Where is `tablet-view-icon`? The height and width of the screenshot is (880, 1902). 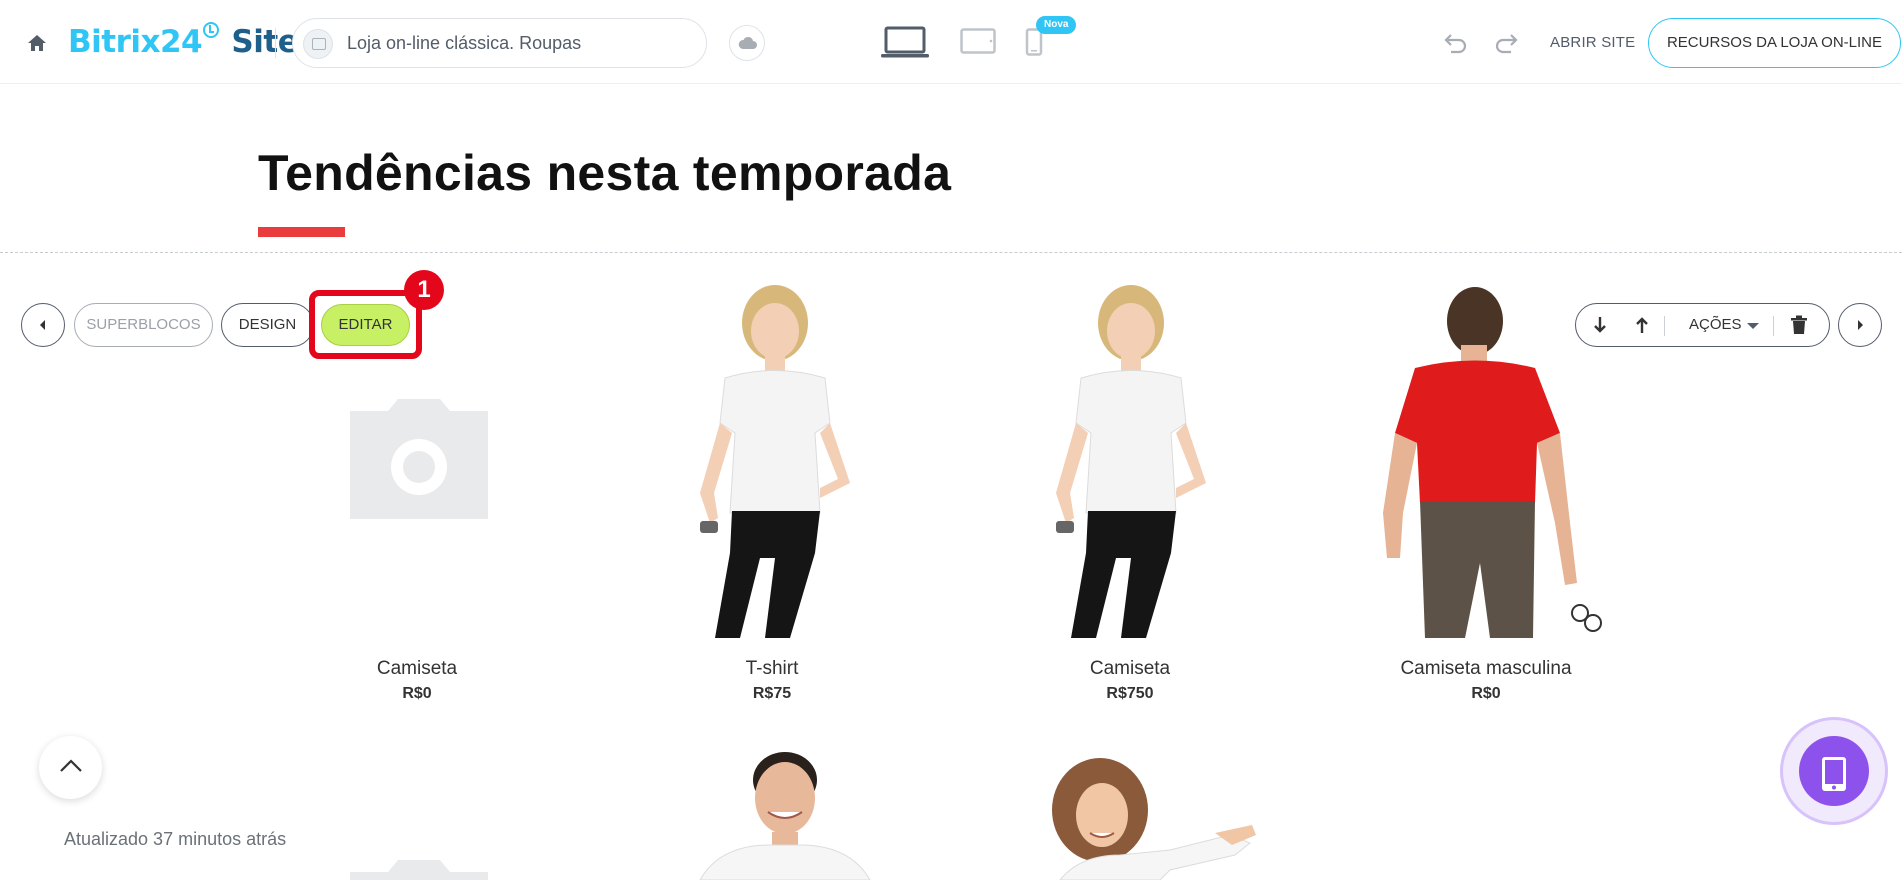
tablet-view-icon is located at coordinates (978, 42).